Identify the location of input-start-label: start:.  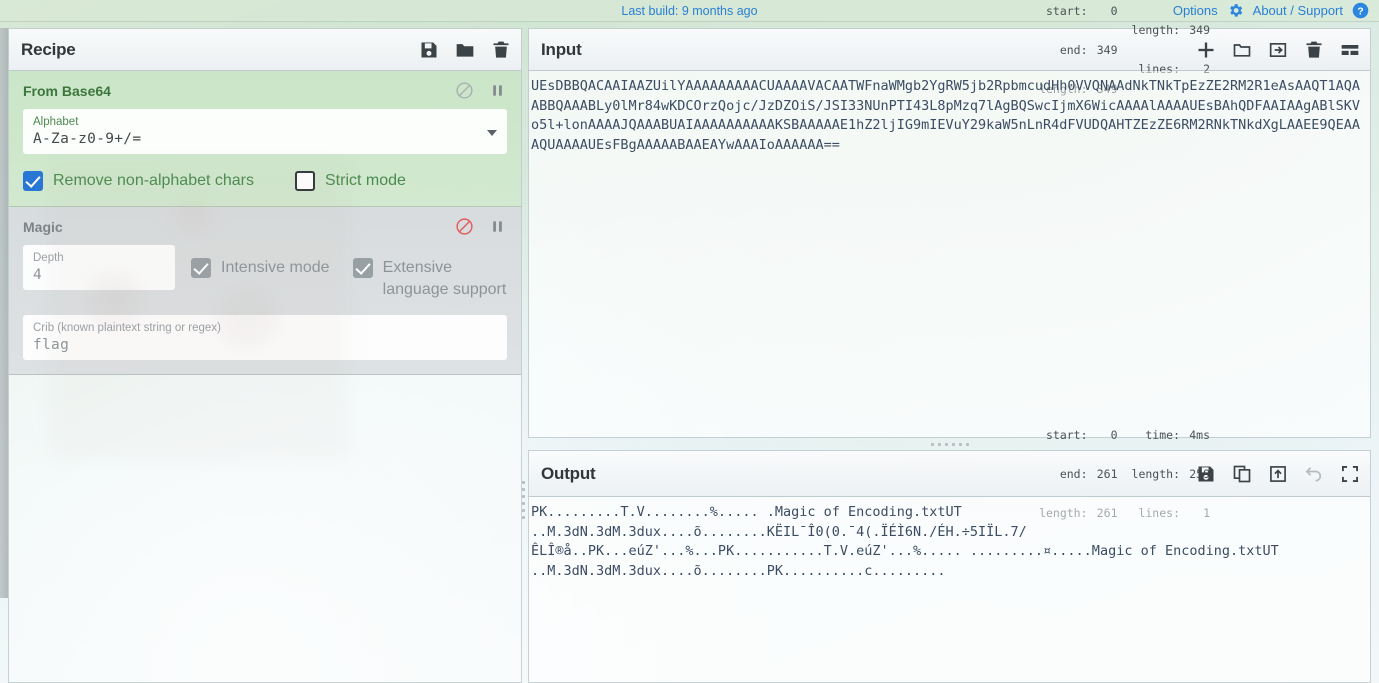
(1066, 10).